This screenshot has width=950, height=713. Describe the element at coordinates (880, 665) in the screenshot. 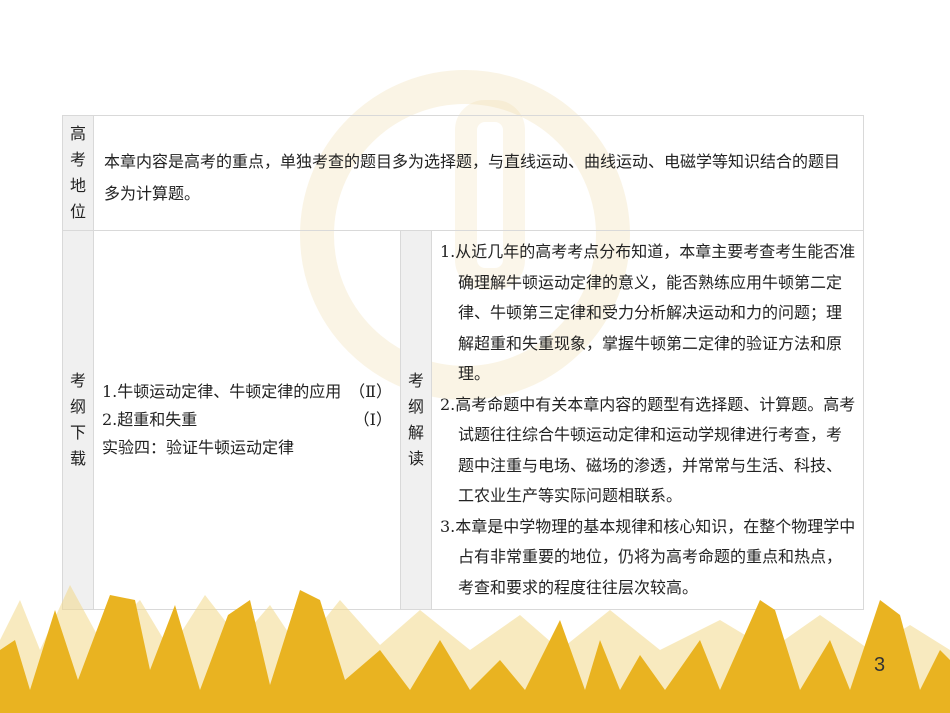

I see `page-number: 3` at that location.